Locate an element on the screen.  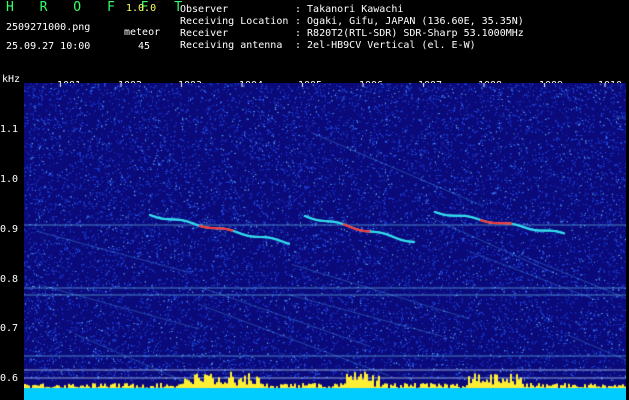
y-tick-label: 0.8 is located at coordinates (9, 279).